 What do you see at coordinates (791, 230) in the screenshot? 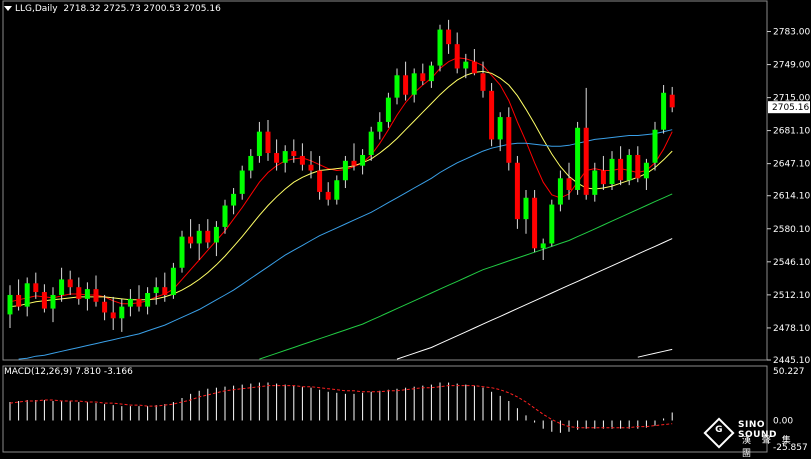
I see `price-tick-label: 2580.10` at bounding box center [791, 230].